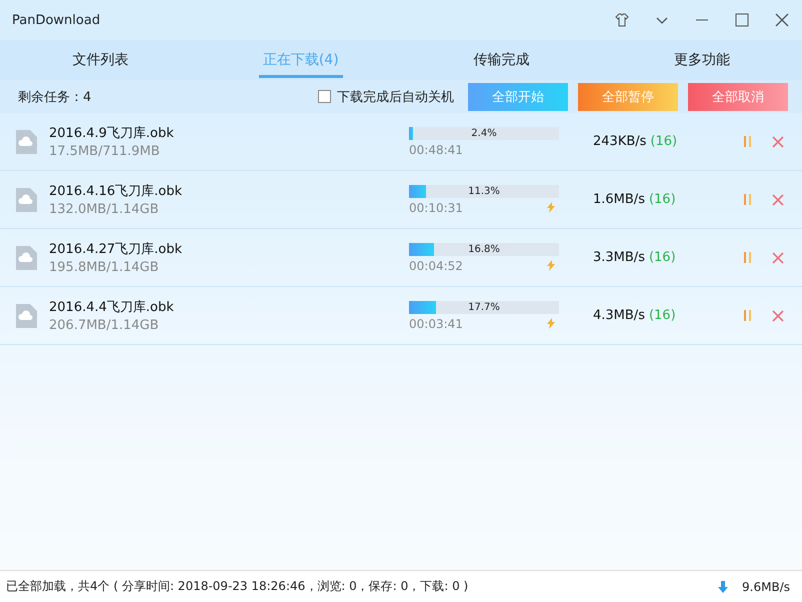 This screenshot has width=802, height=602. I want to click on time-remaining: 00:03:41, so click(436, 323).